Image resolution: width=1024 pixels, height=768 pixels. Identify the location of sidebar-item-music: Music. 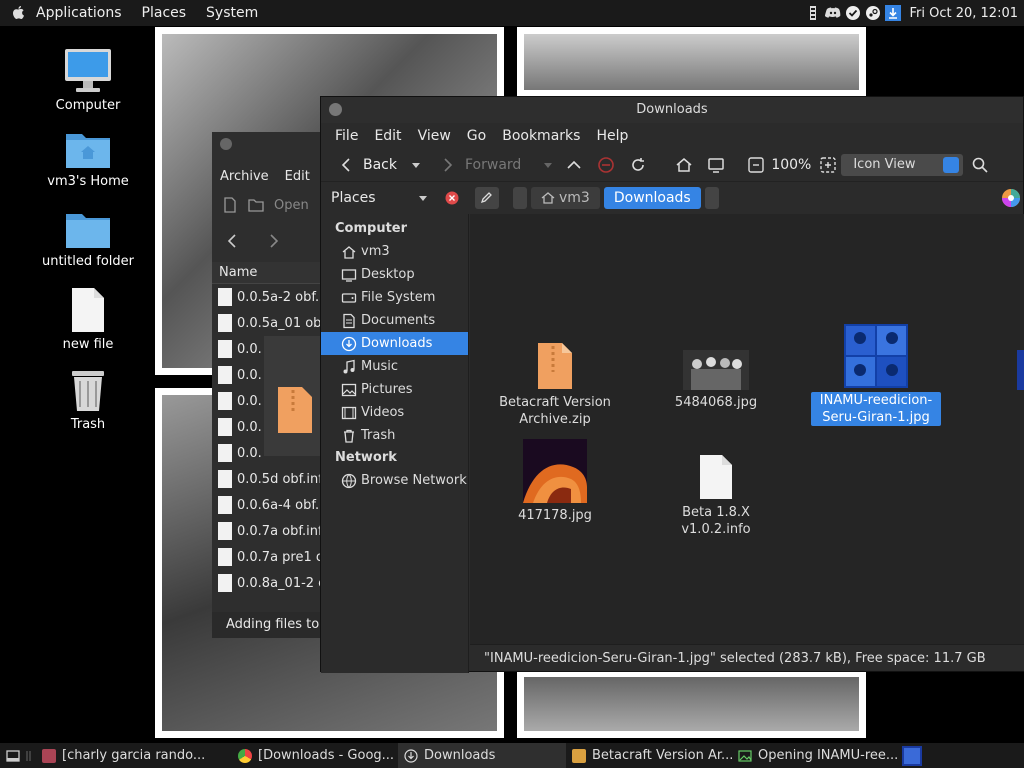
(394, 366).